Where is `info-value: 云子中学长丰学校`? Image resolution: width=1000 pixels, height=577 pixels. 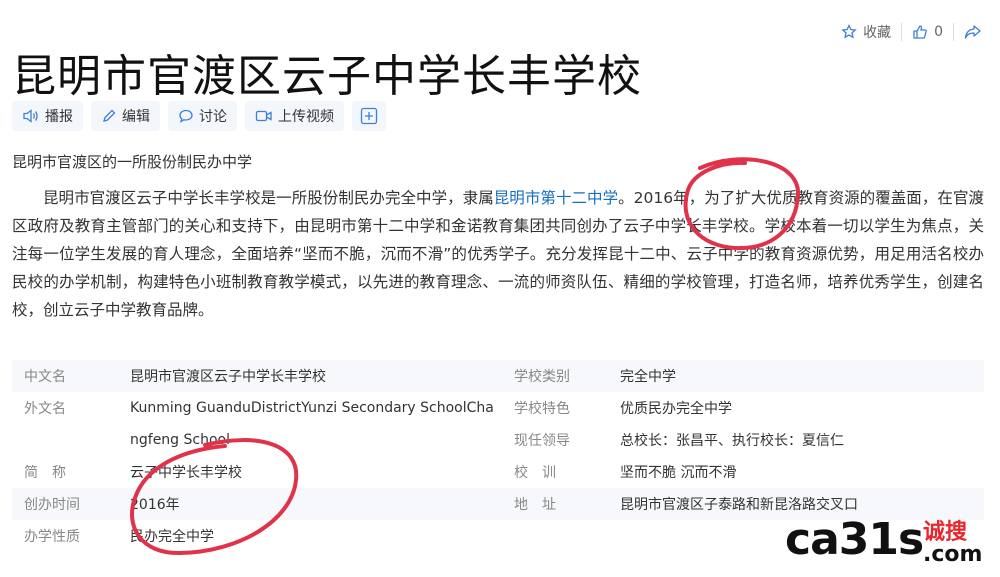
info-value: 云子中学长丰学校 is located at coordinates (186, 473).